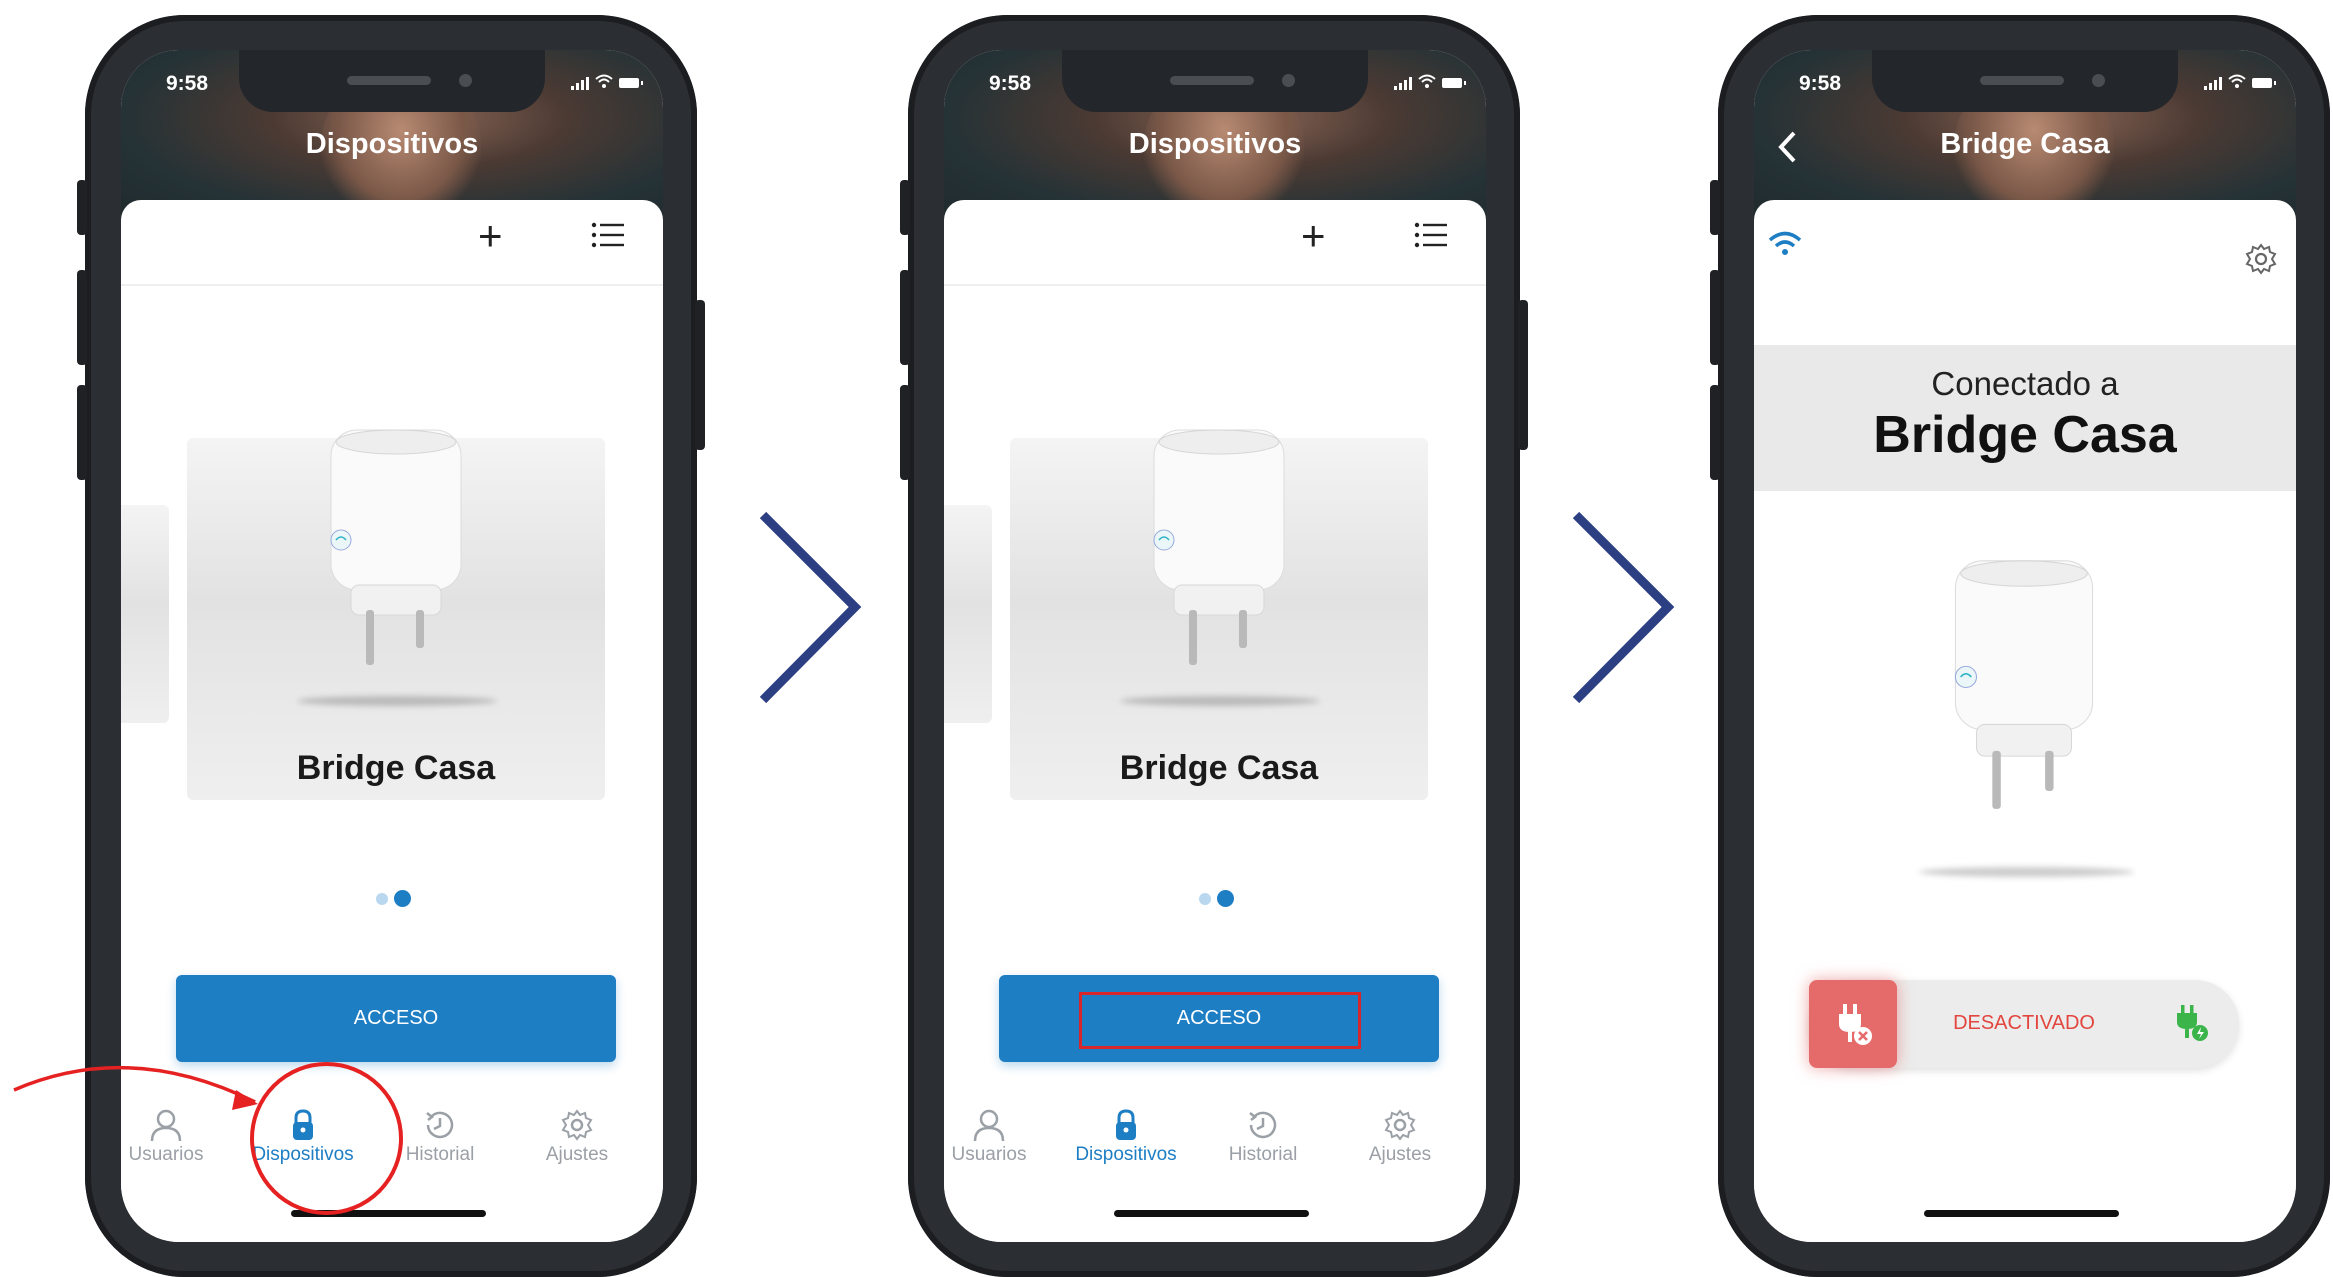  I want to click on connected-device-name: Bridge Casa, so click(2025, 435).